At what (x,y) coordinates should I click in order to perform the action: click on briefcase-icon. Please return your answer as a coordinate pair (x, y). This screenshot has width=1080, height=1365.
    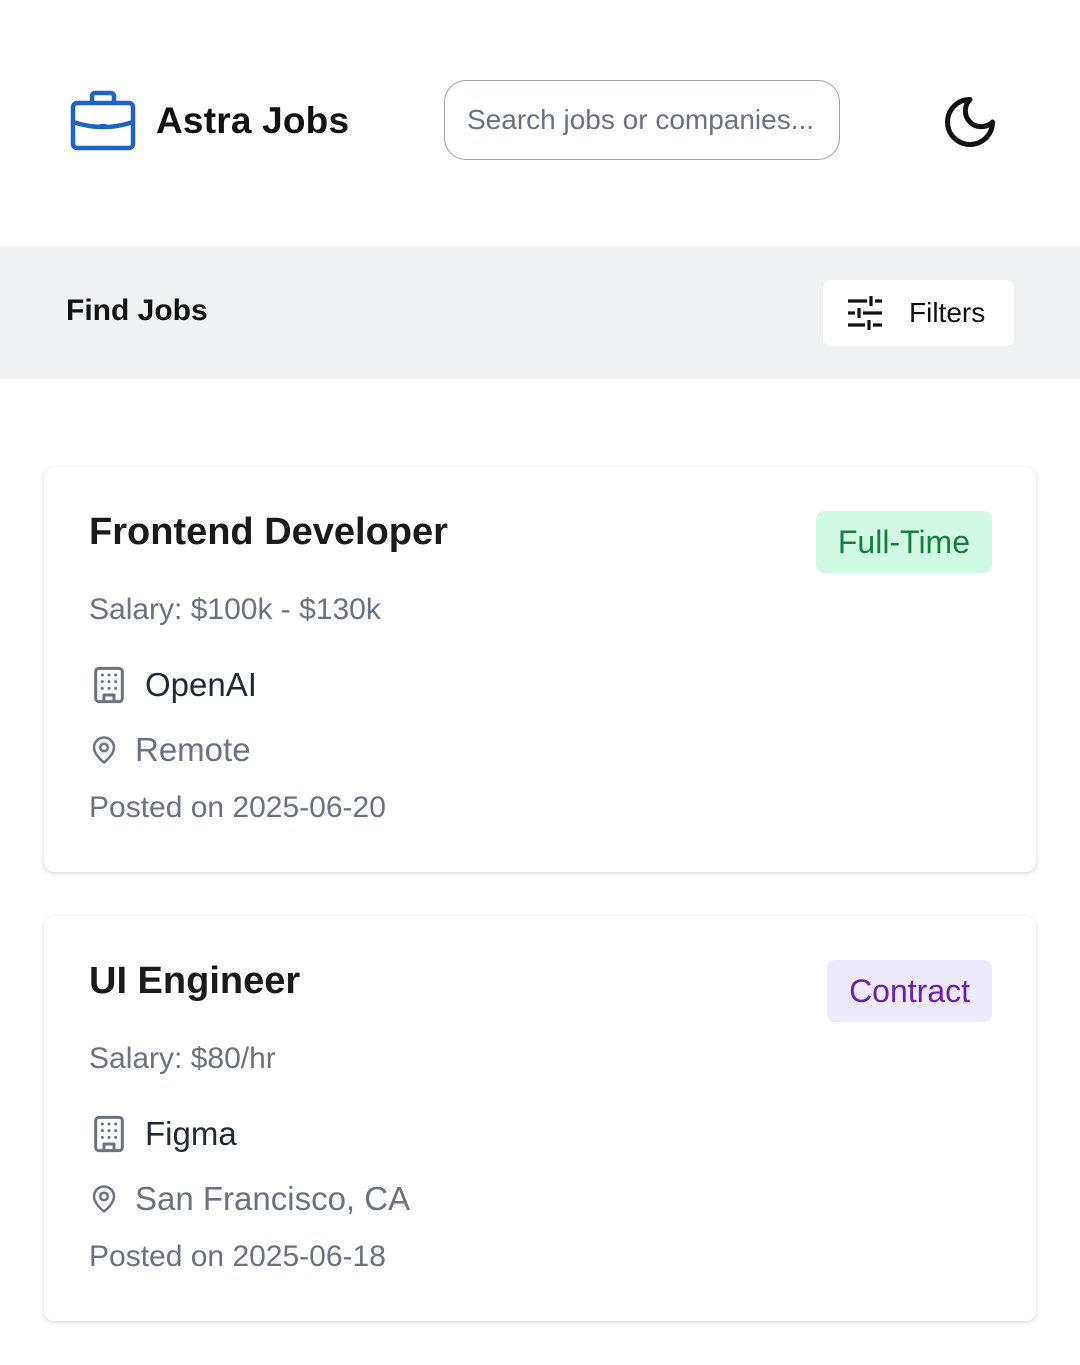
    Looking at the image, I should click on (103, 121).